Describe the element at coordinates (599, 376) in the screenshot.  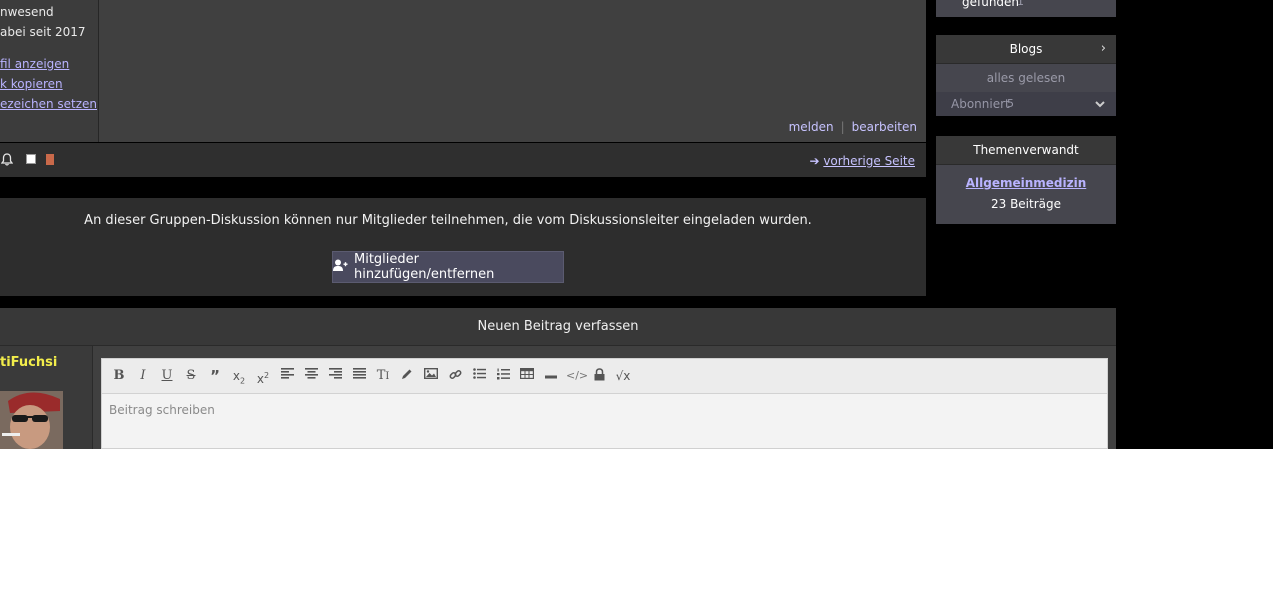
I see `lock-icon` at that location.